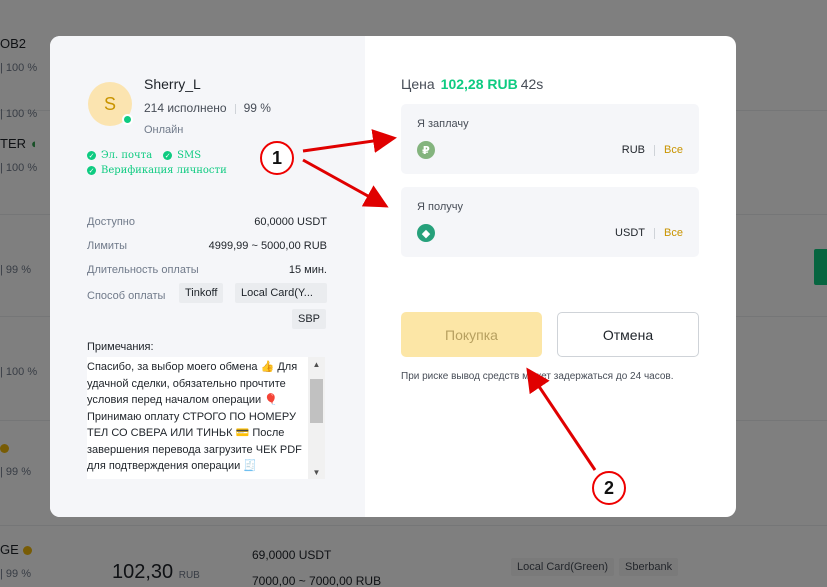 This screenshot has width=827, height=587. What do you see at coordinates (673, 233) in the screenshot?
I see `receive-all-button: Все` at bounding box center [673, 233].